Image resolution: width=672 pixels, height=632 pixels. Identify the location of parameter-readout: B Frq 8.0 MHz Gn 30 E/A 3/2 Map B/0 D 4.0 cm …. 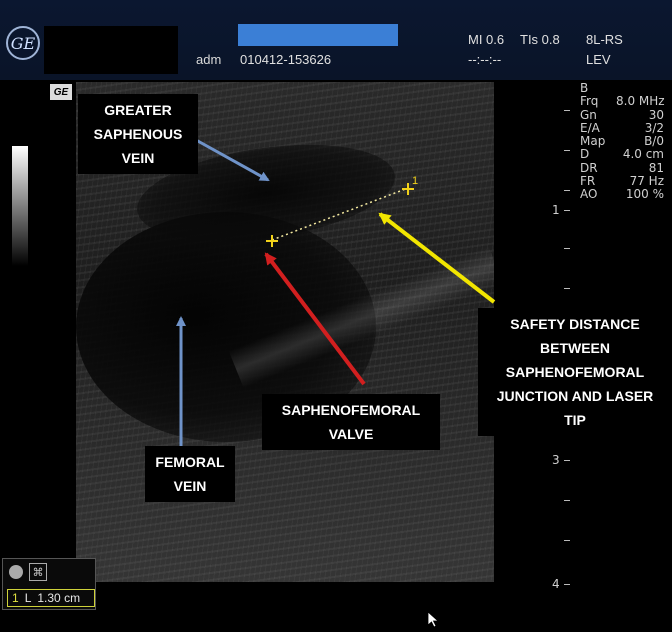
(626, 141).